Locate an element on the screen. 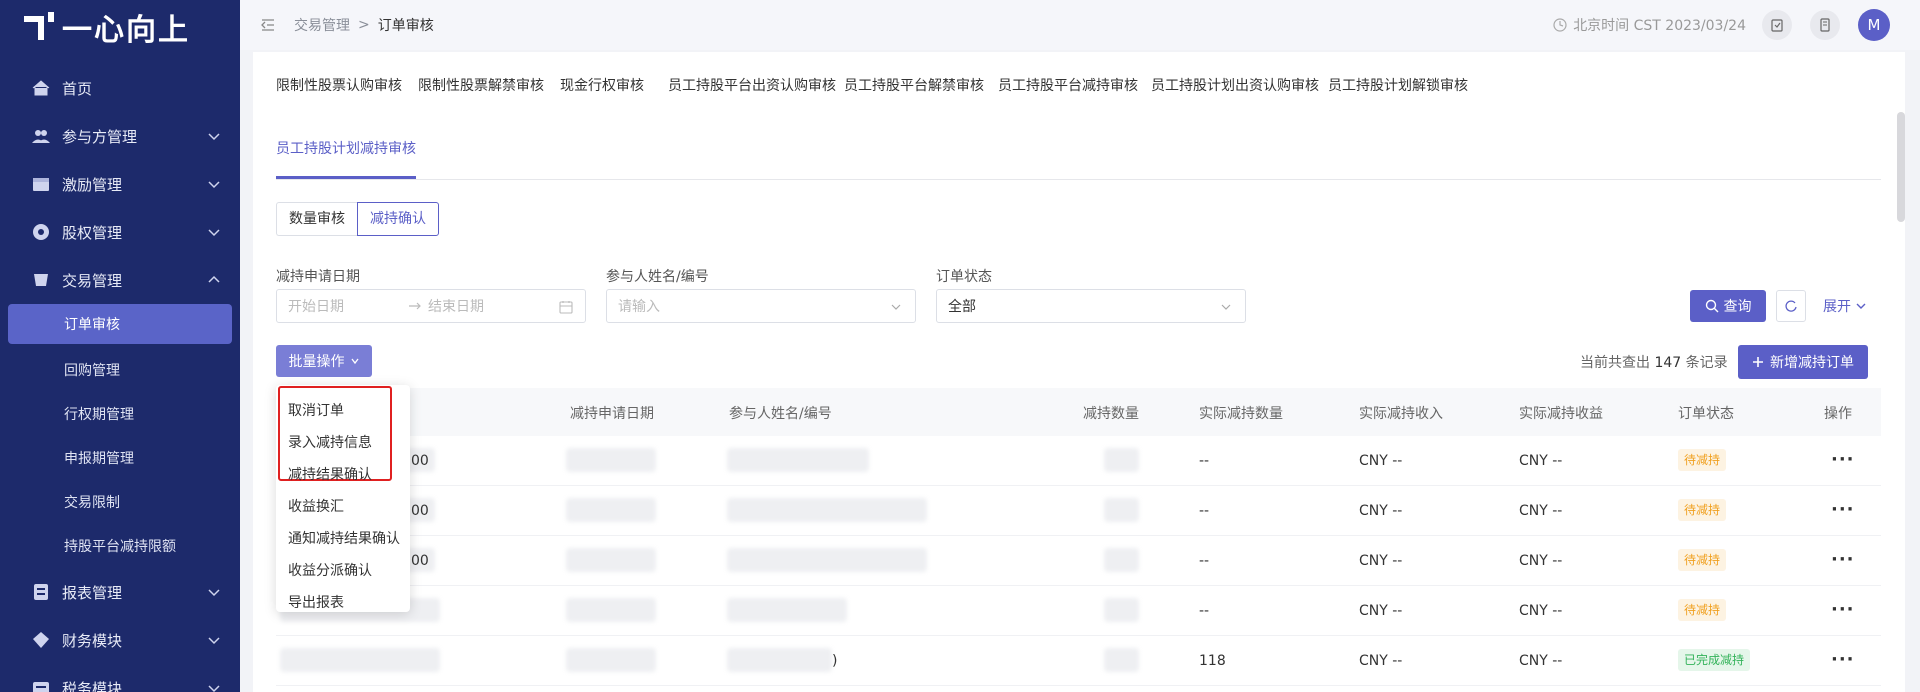 The height and width of the screenshot is (692, 1920). chevron-up-icon is located at coordinates (214, 279).